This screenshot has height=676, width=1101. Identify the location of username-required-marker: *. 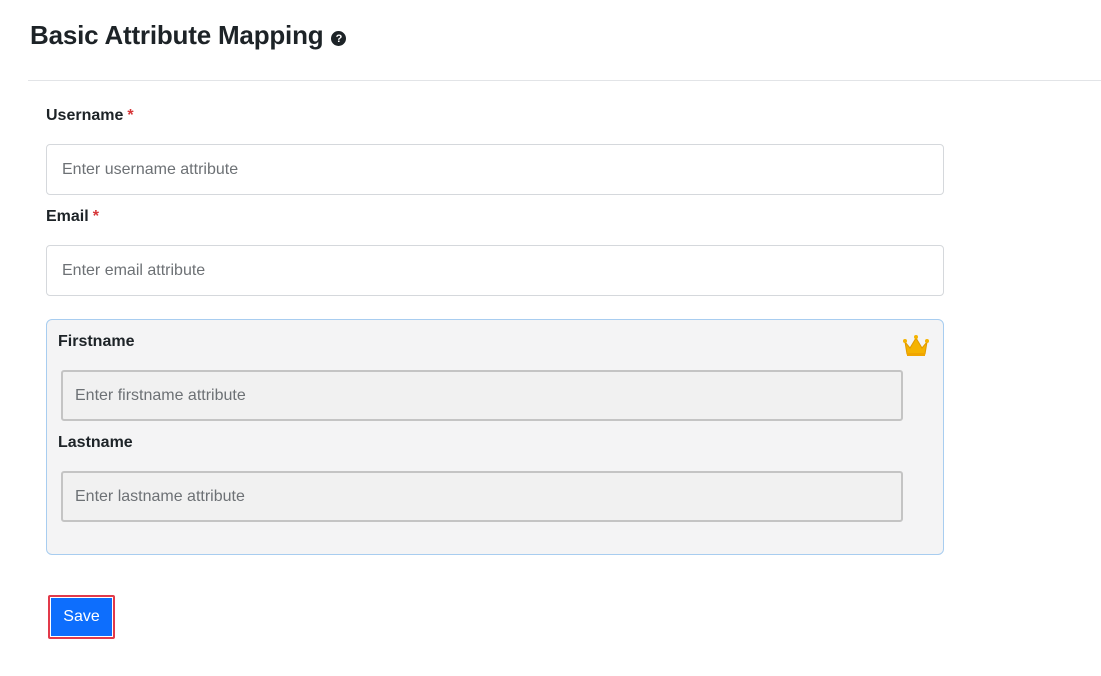
(130, 115).